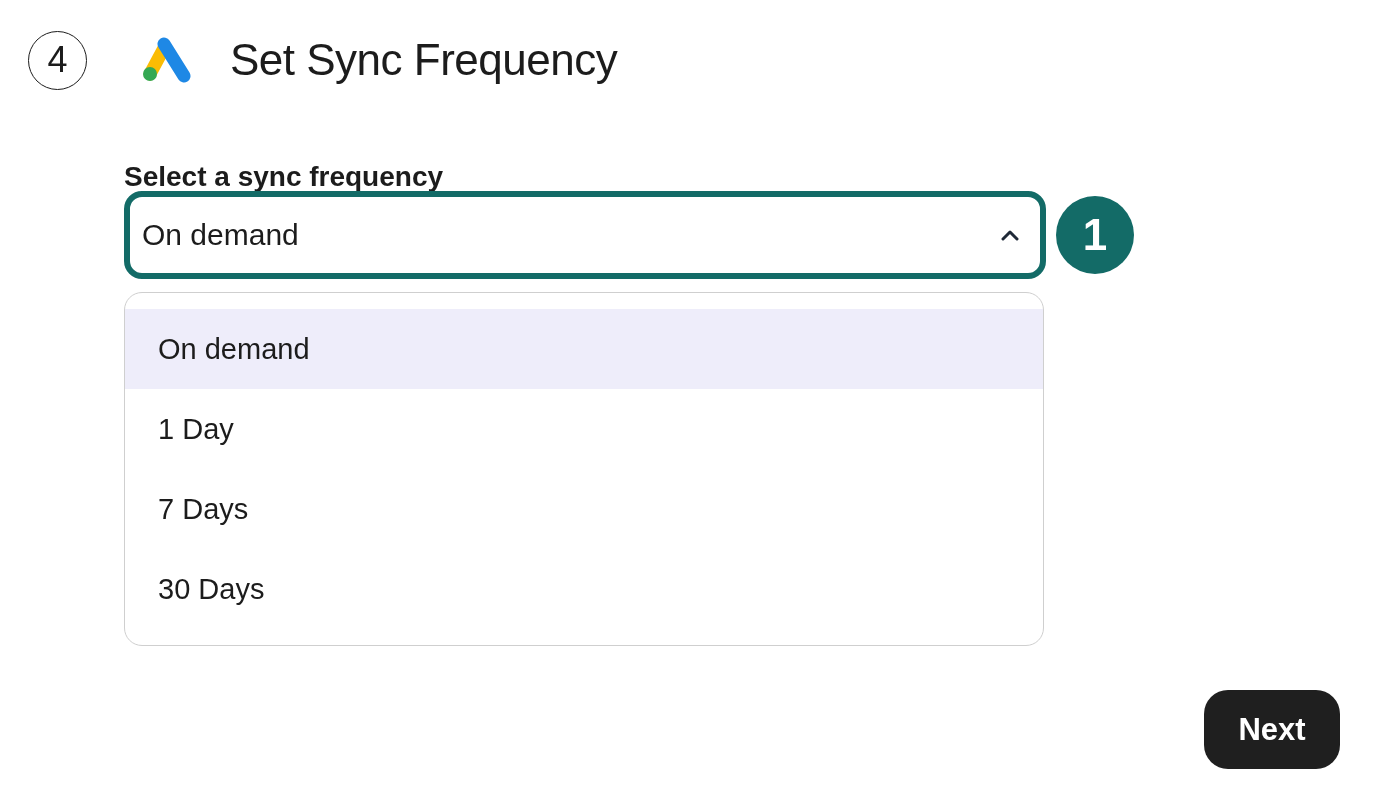 This screenshot has height=798, width=1396. I want to click on chevron-icon, so click(1010, 235).